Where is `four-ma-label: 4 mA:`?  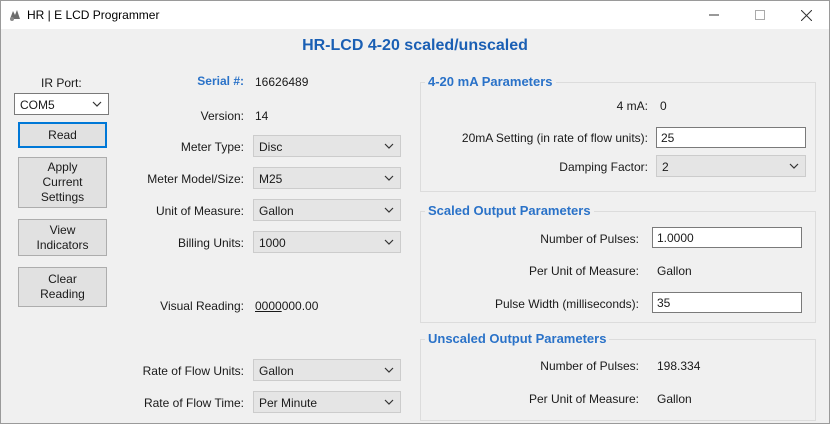
four-ma-label: 4 mA: is located at coordinates (632, 106).